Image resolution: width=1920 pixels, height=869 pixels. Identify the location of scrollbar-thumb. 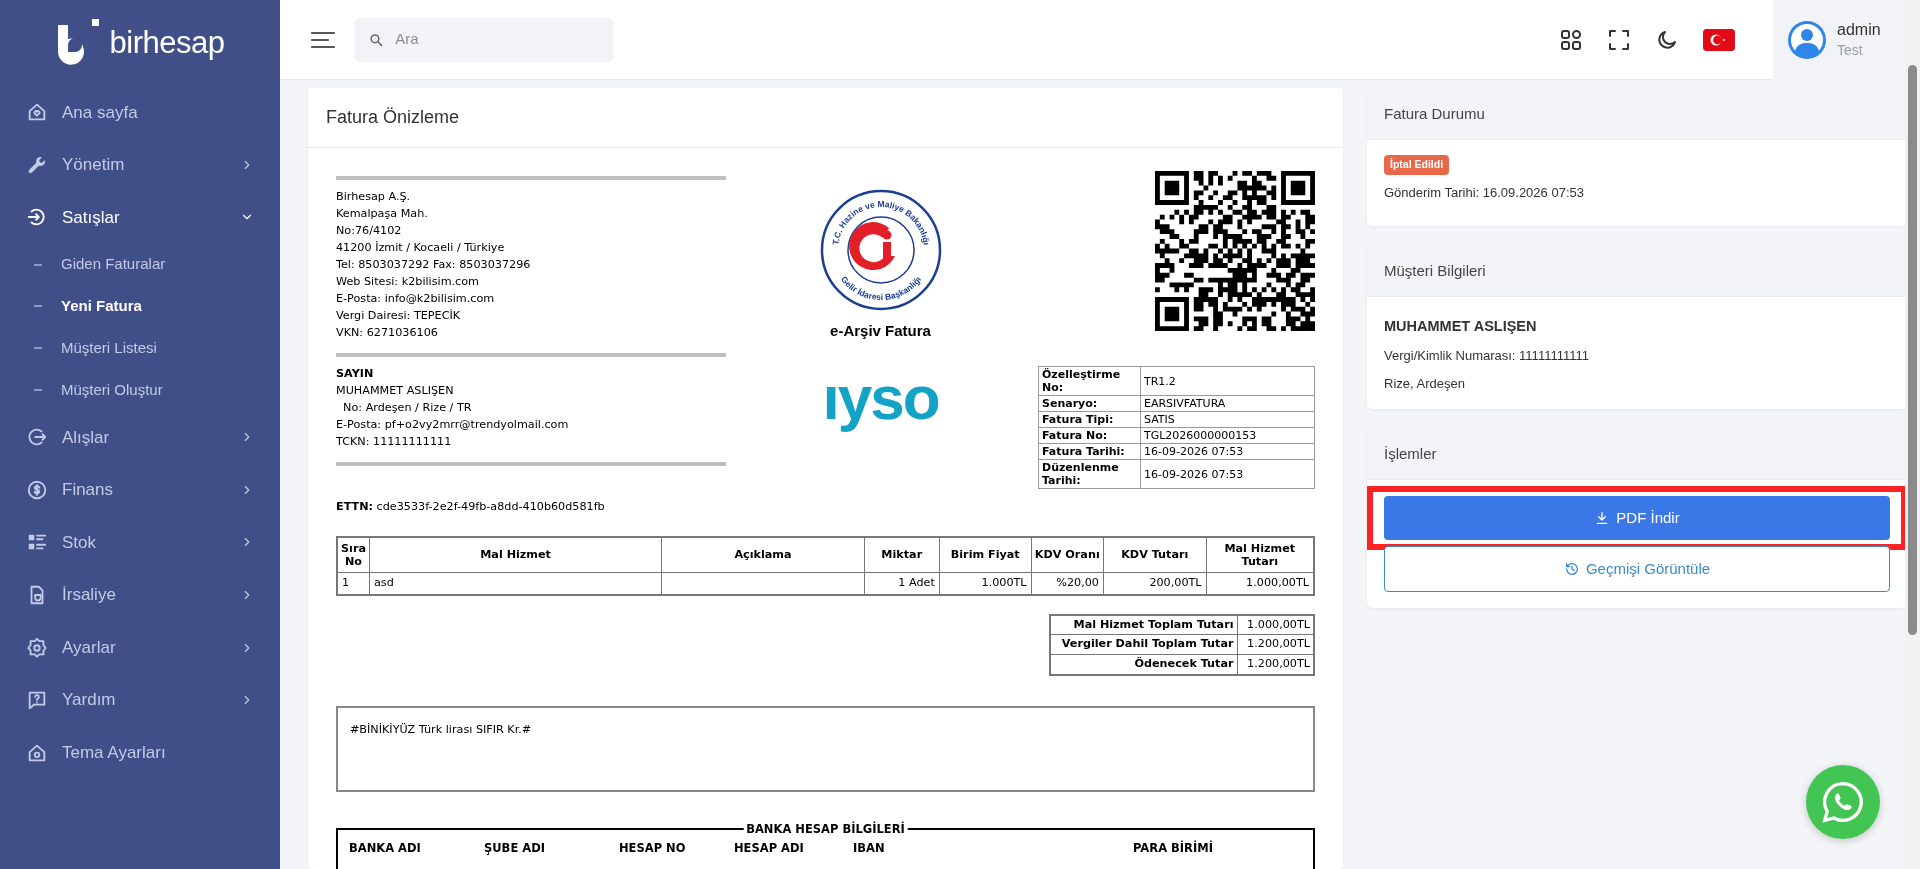
(1912, 350).